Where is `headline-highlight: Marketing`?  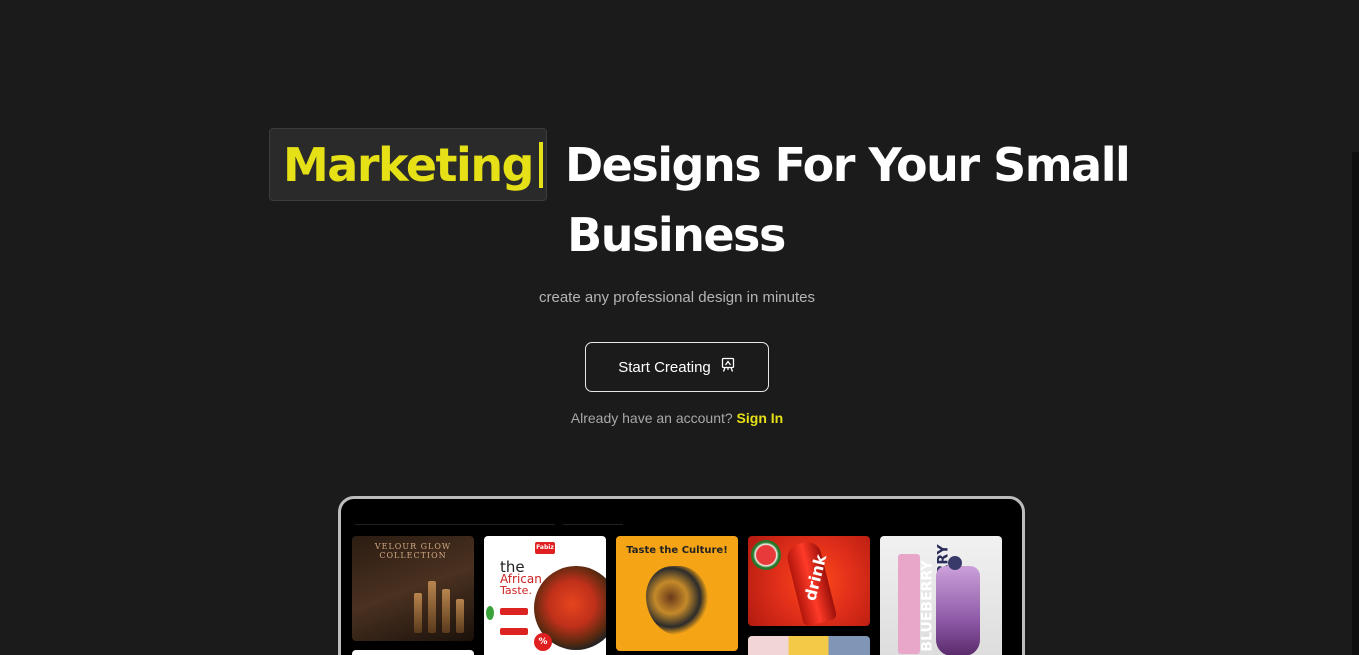
headline-highlight: Marketing is located at coordinates (408, 164).